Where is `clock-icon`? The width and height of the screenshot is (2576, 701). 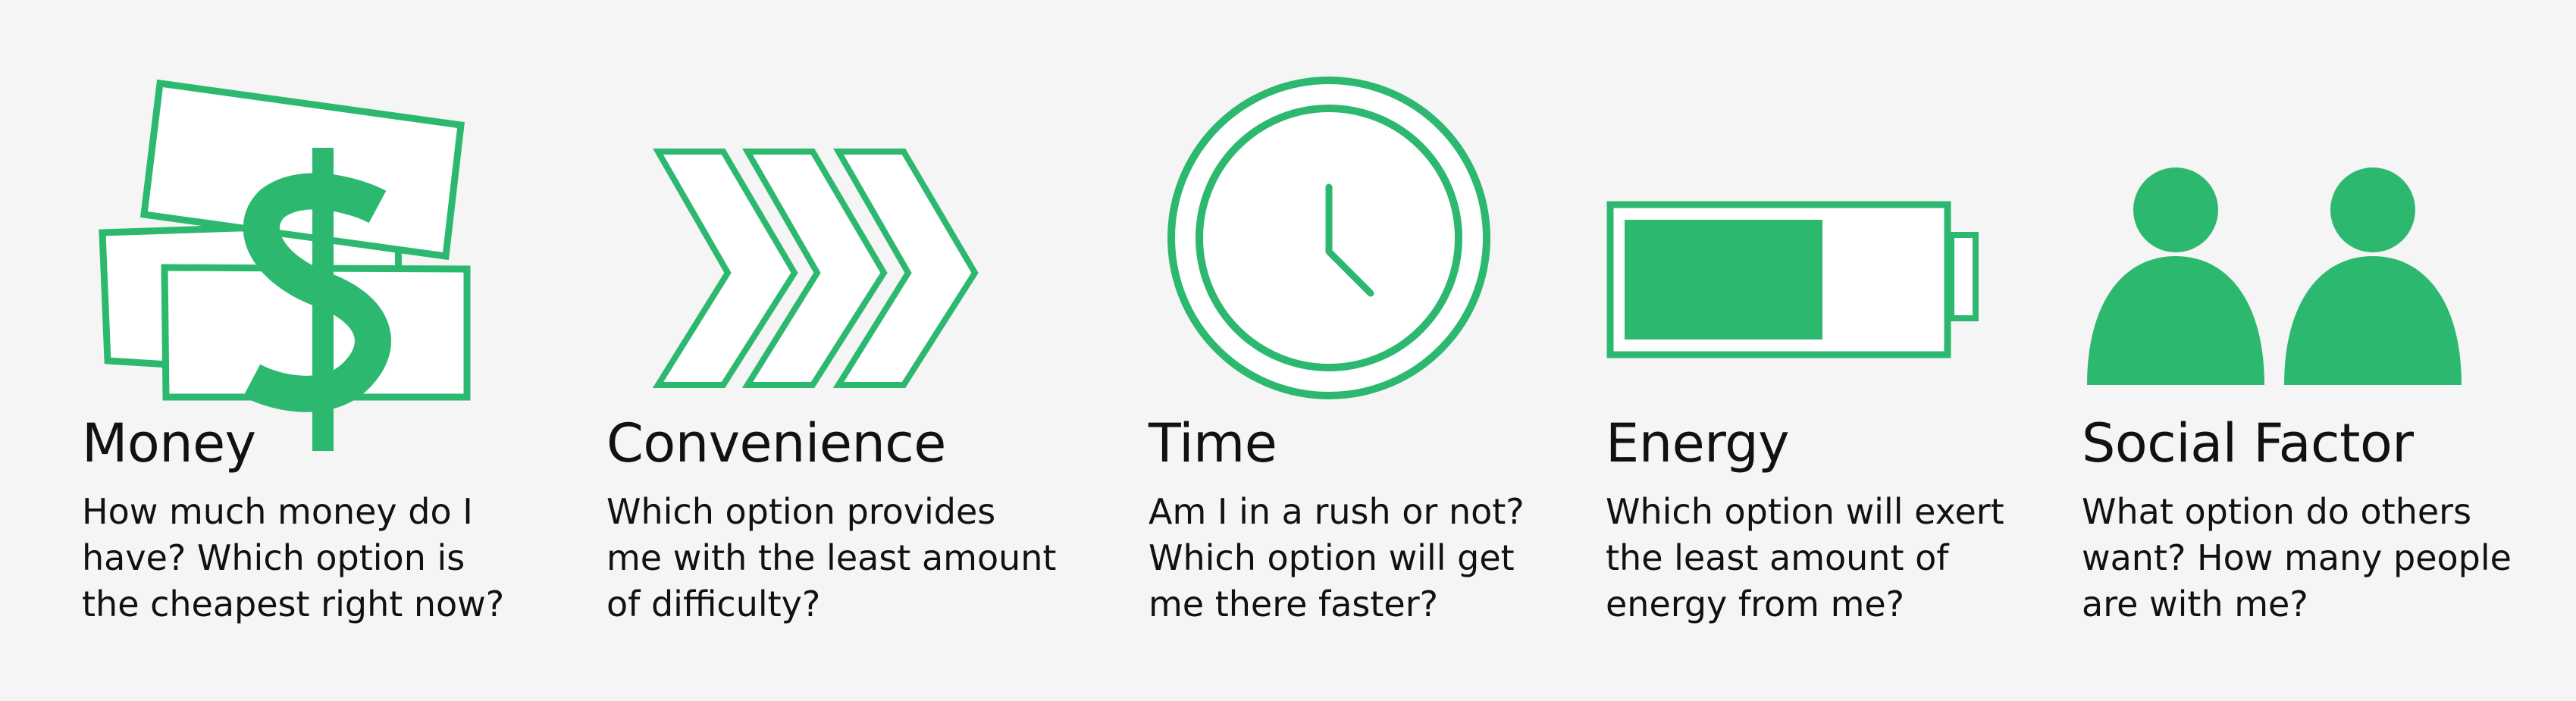 clock-icon is located at coordinates (1328, 238).